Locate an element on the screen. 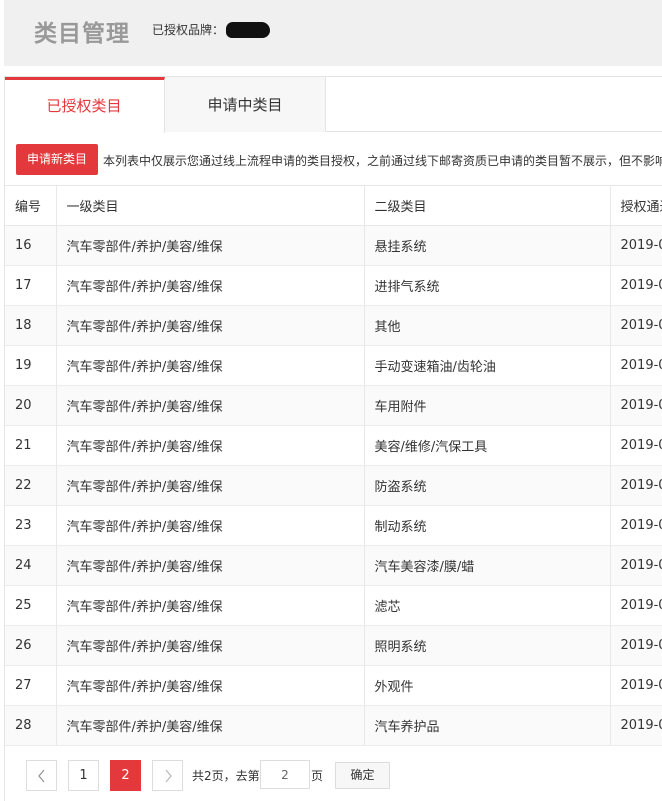 The height and width of the screenshot is (801, 662). table-row: 28 汽车零部件/养护/美容/维保 汽车养护品 2019-0 is located at coordinates (333, 725).